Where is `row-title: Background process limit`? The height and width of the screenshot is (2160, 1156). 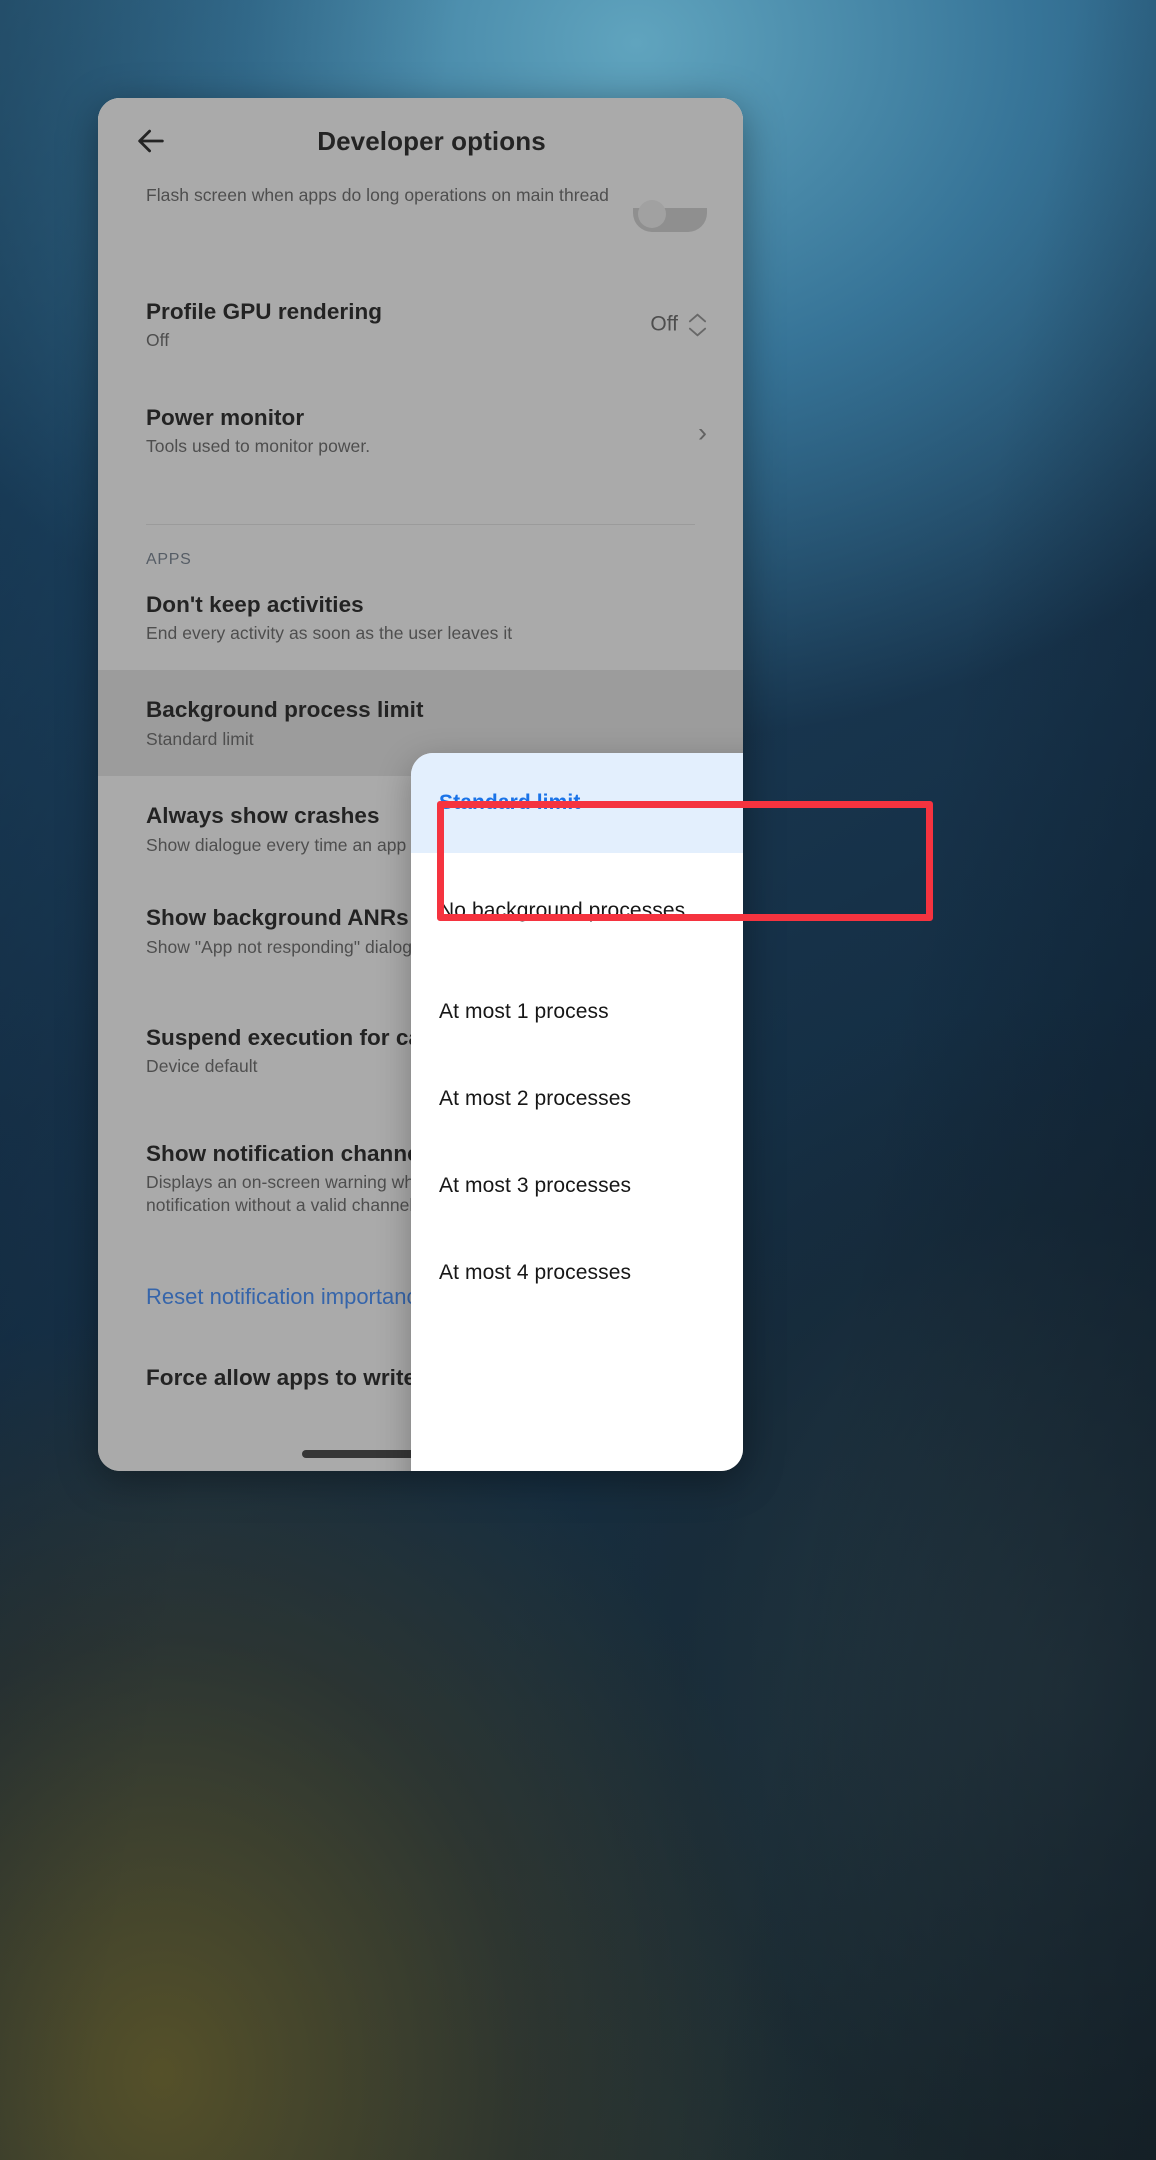
row-title: Background process limit is located at coordinates (285, 710).